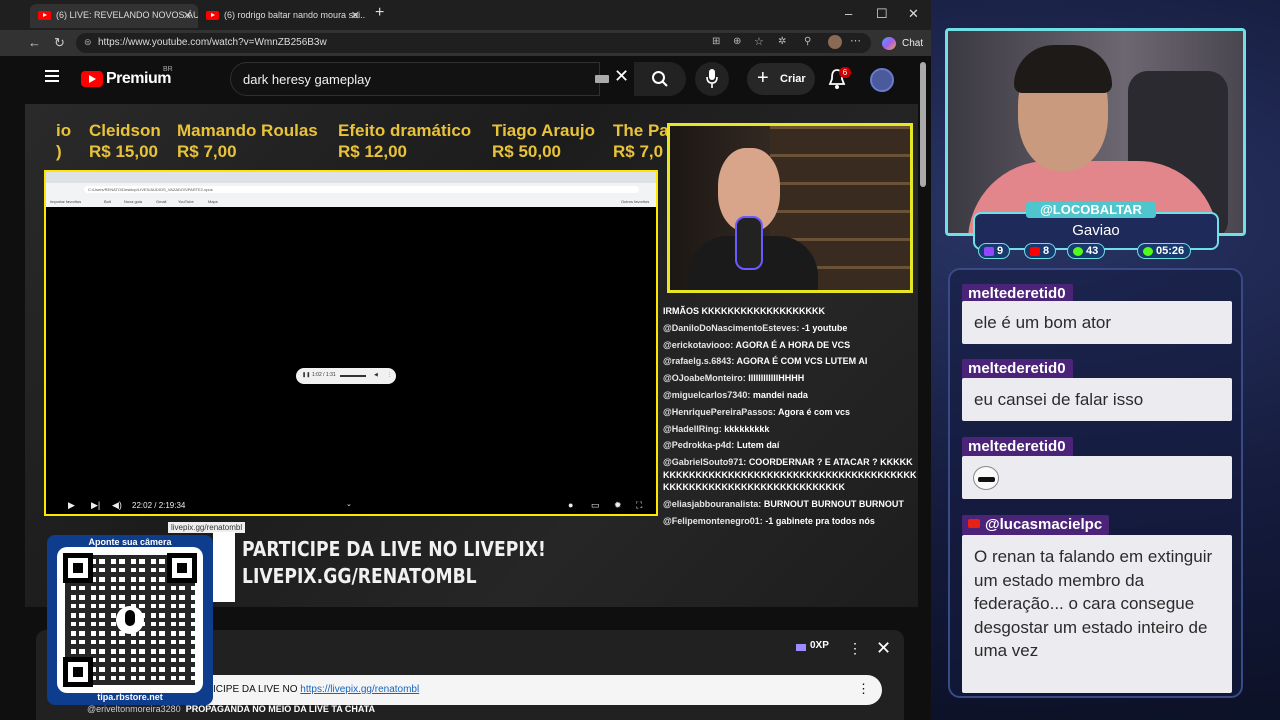 This screenshot has width=1280, height=720. I want to click on youtube-logo-icon, so click(92, 79).